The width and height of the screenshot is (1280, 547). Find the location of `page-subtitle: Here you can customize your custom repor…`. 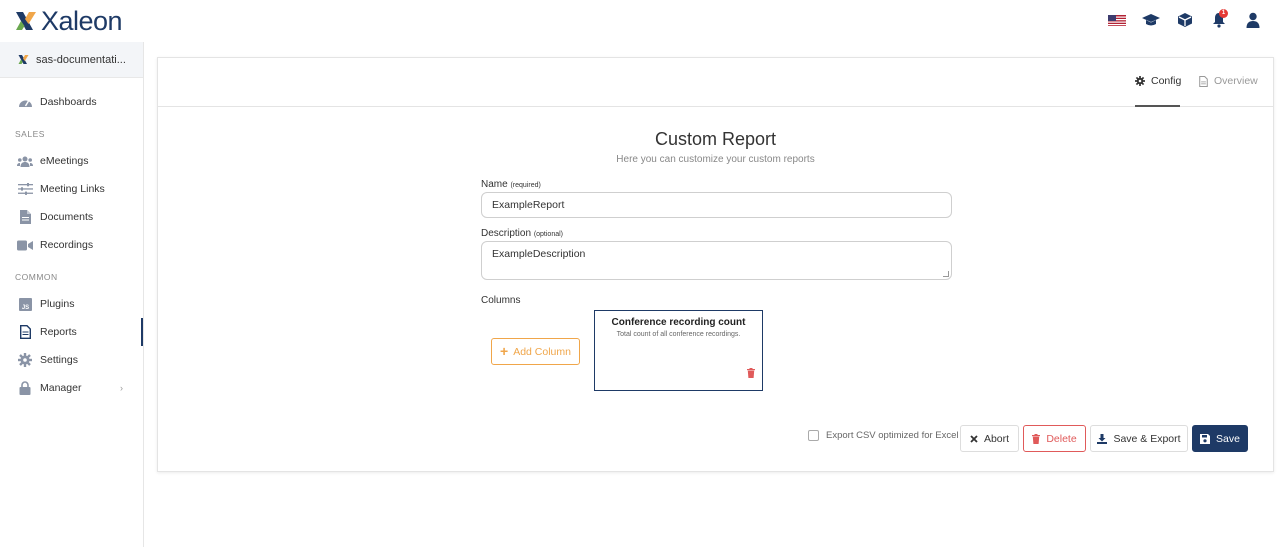

page-subtitle: Here you can customize your custom repor… is located at coordinates (715, 159).